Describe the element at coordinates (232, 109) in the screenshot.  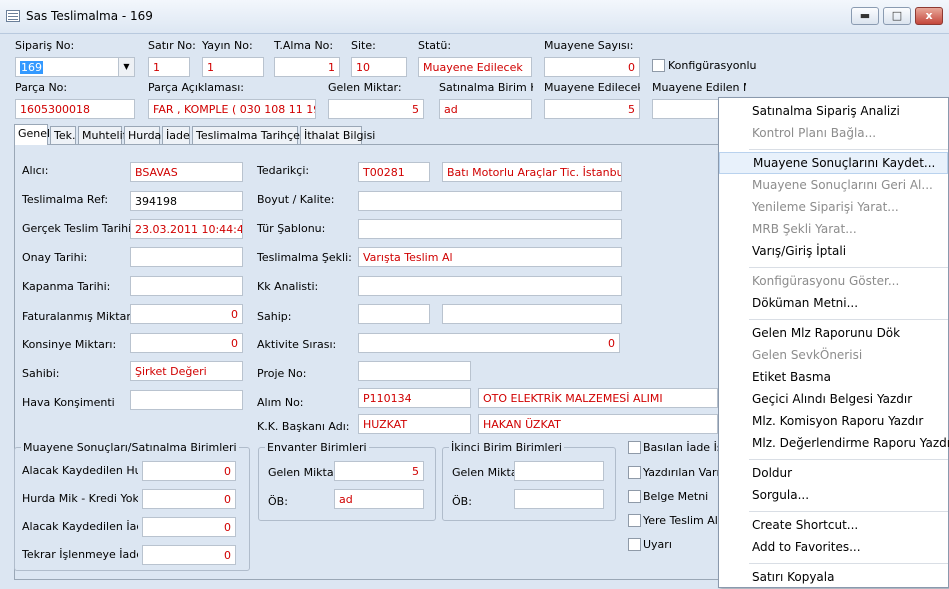
I see `parca-aciklamasi-field: FAR , KOMPLE ( 030 108 11 19 -` at that location.